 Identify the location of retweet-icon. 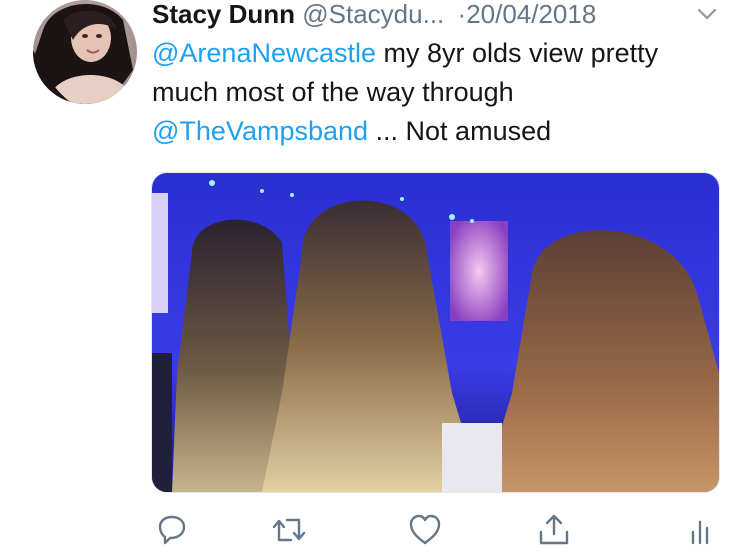
(289, 530).